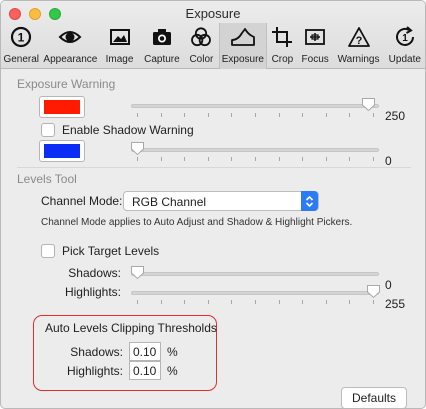 The width and height of the screenshot is (426, 409). Describe the element at coordinates (388, 161) in the screenshot. I see `shadow-warning-value: 0` at that location.